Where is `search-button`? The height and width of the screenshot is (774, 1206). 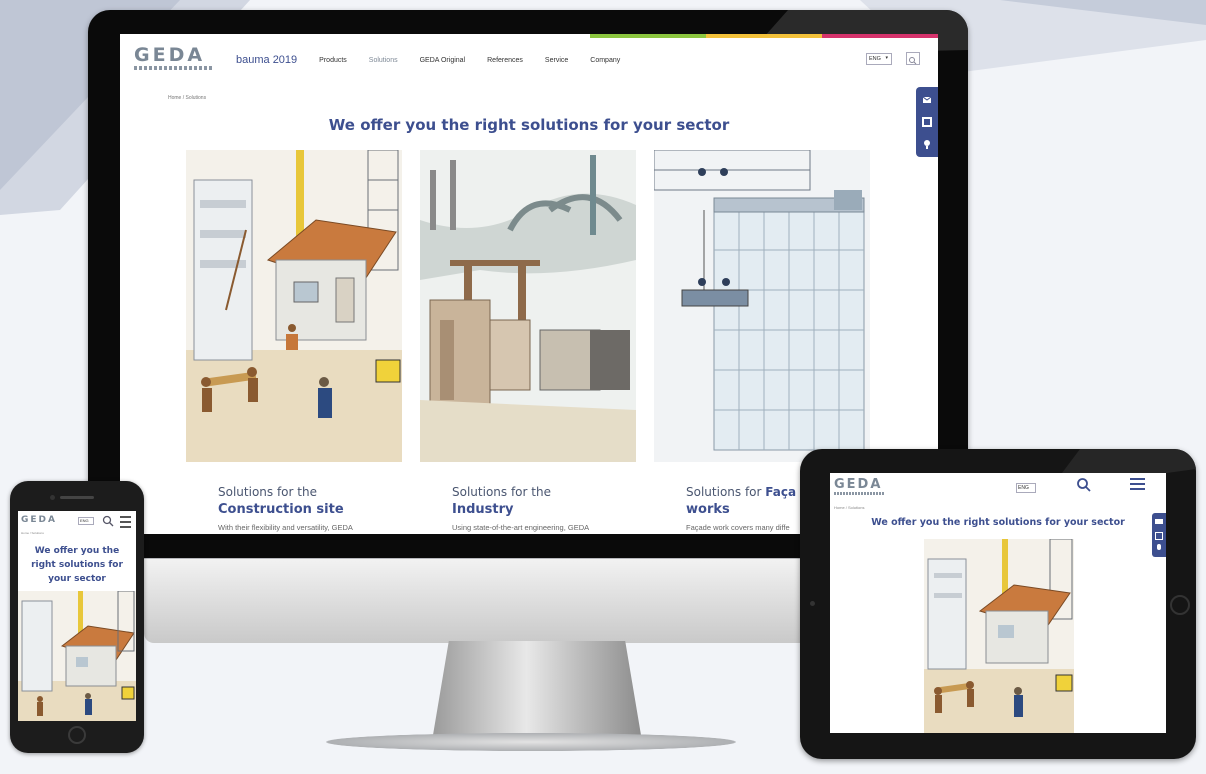
search-button is located at coordinates (913, 58).